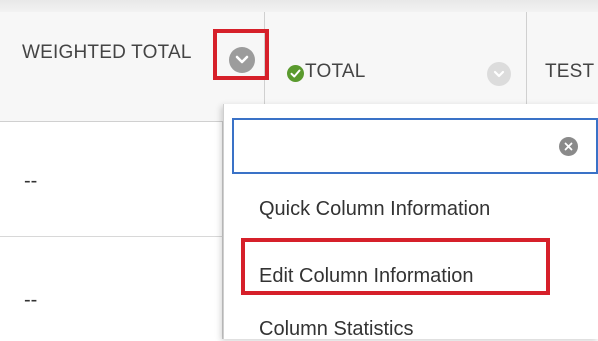 The height and width of the screenshot is (341, 598). Describe the element at coordinates (336, 329) in the screenshot. I see `menu-item-column-statistics: Column Statistics` at that location.